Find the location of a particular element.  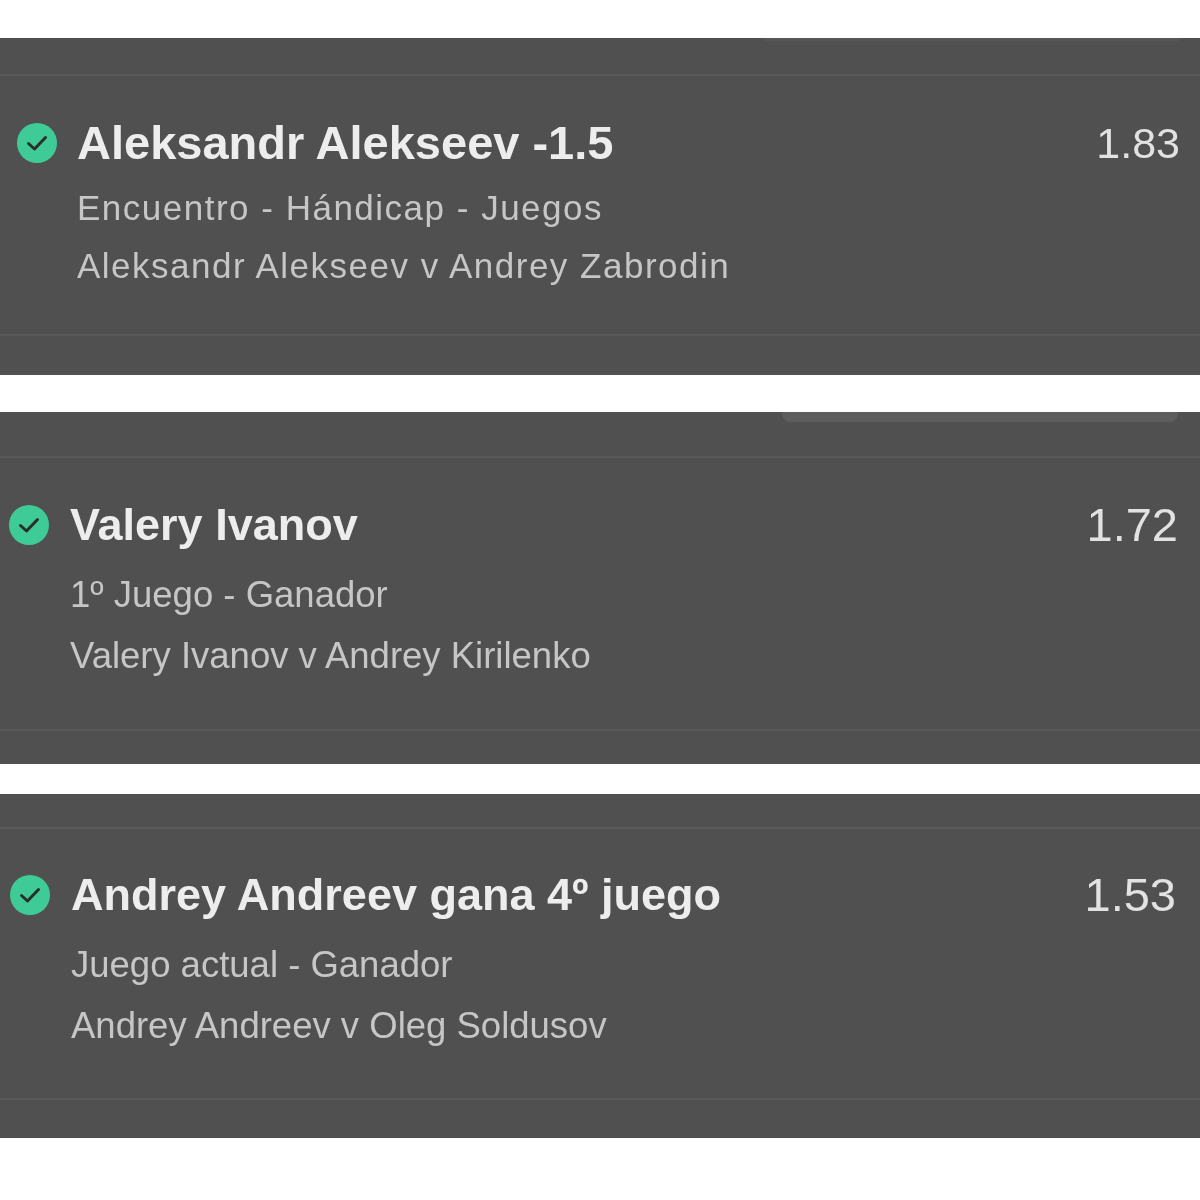

selection-title: Aleksandr Alekseev -1.5 is located at coordinates (346, 143).